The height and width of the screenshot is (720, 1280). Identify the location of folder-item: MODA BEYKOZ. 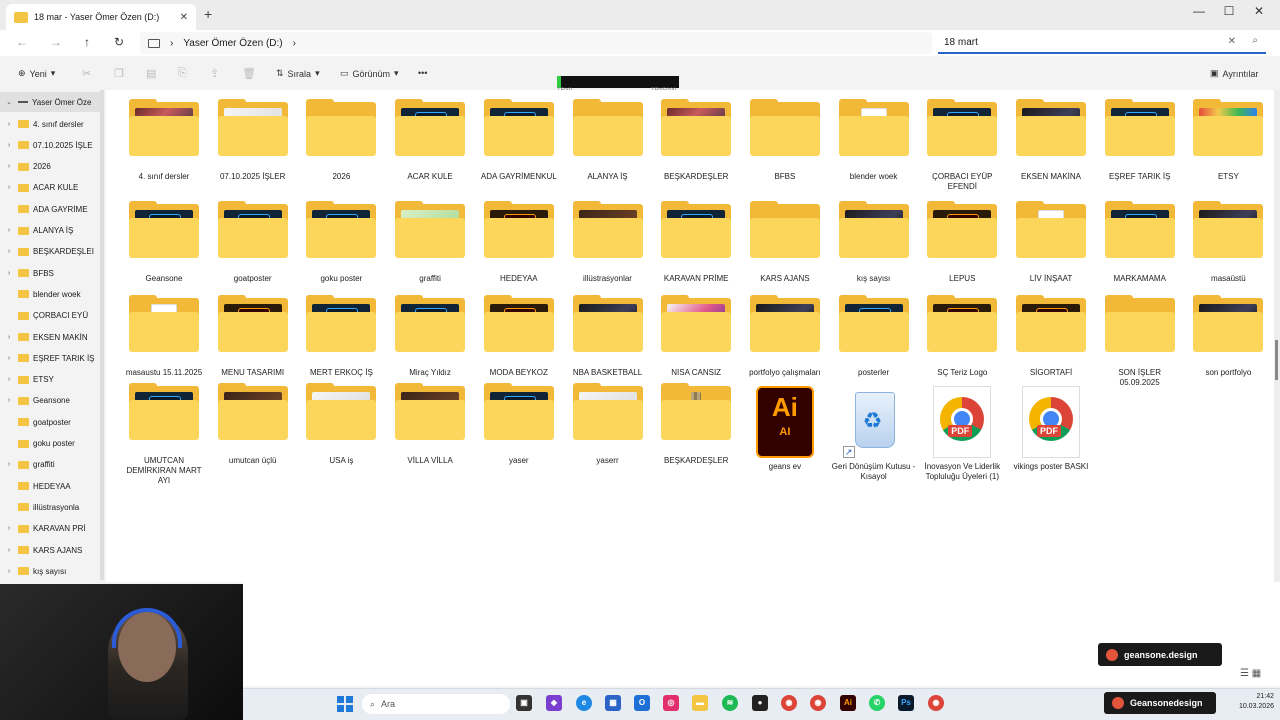
(519, 336).